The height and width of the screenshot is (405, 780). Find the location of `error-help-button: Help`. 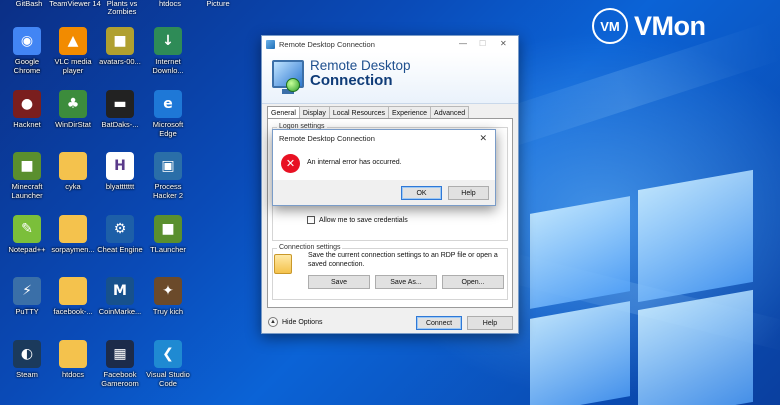

error-help-button: Help is located at coordinates (468, 193).